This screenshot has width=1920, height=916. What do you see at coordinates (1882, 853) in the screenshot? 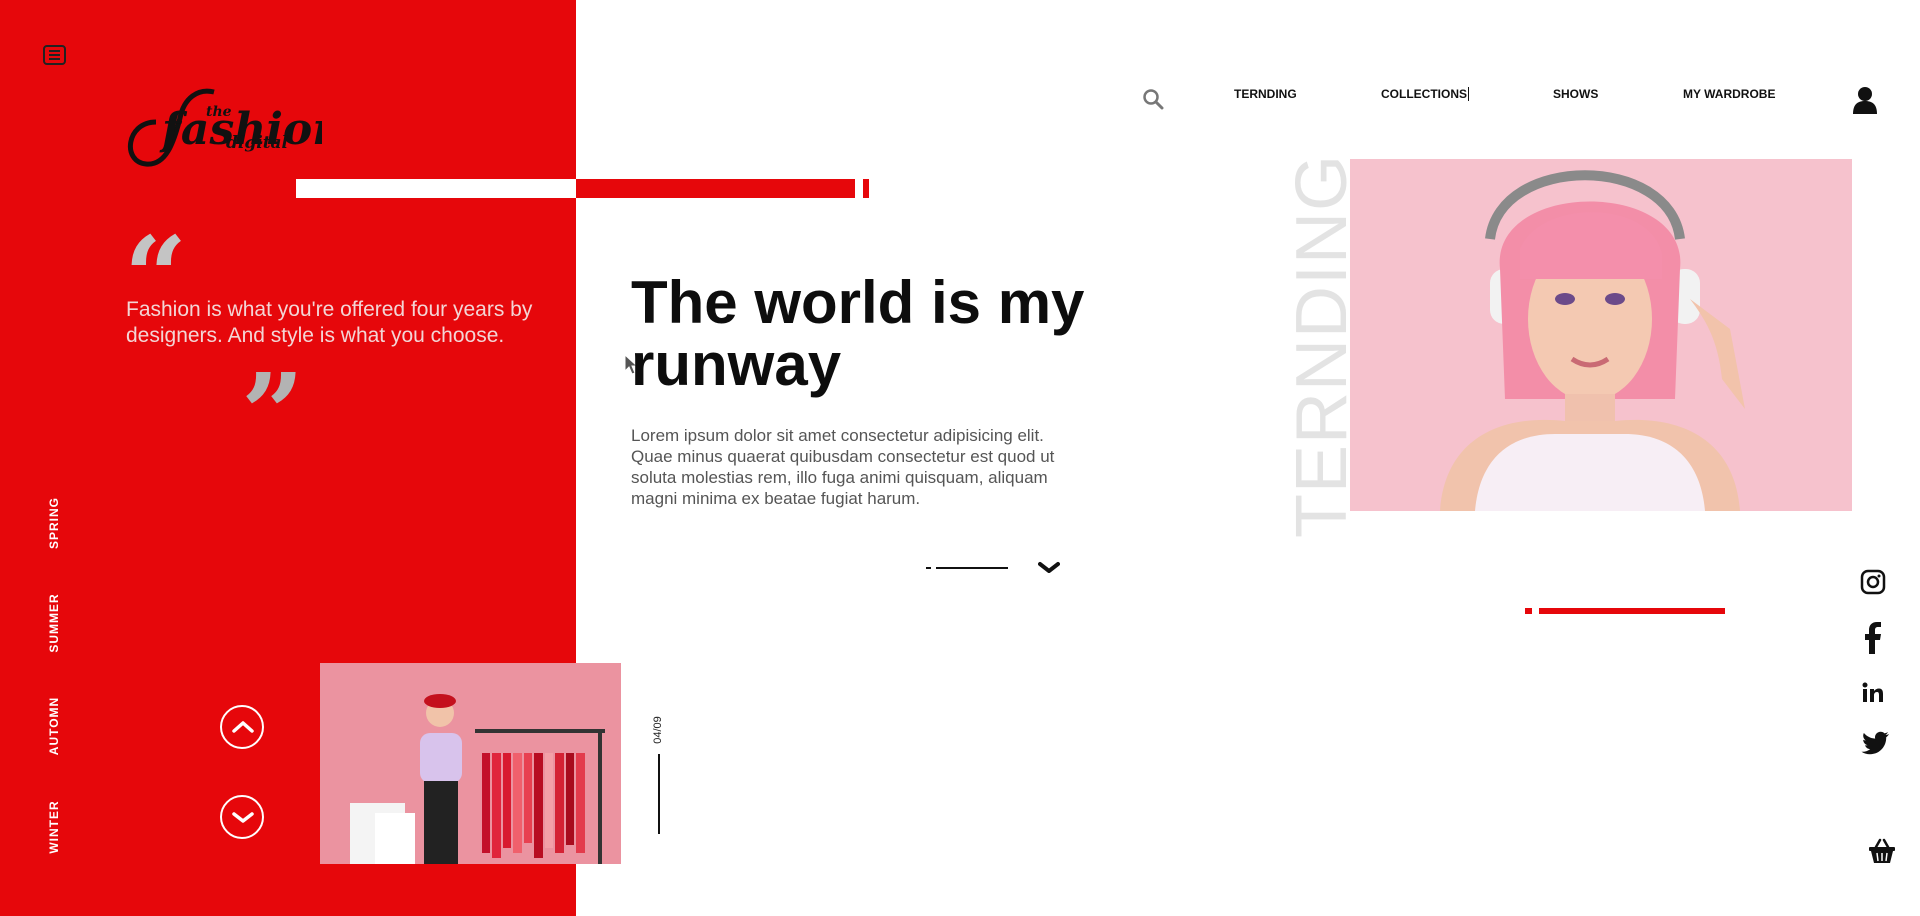
I see `basket-icon` at bounding box center [1882, 853].